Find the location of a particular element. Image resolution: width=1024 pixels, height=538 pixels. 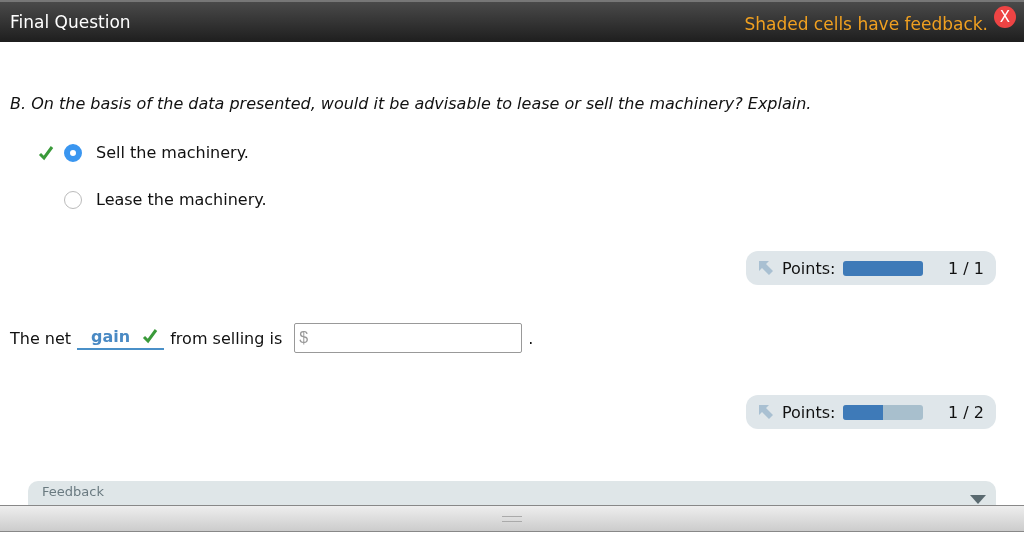

feedback-notice: Shaded cells have feedback. is located at coordinates (866, 24).